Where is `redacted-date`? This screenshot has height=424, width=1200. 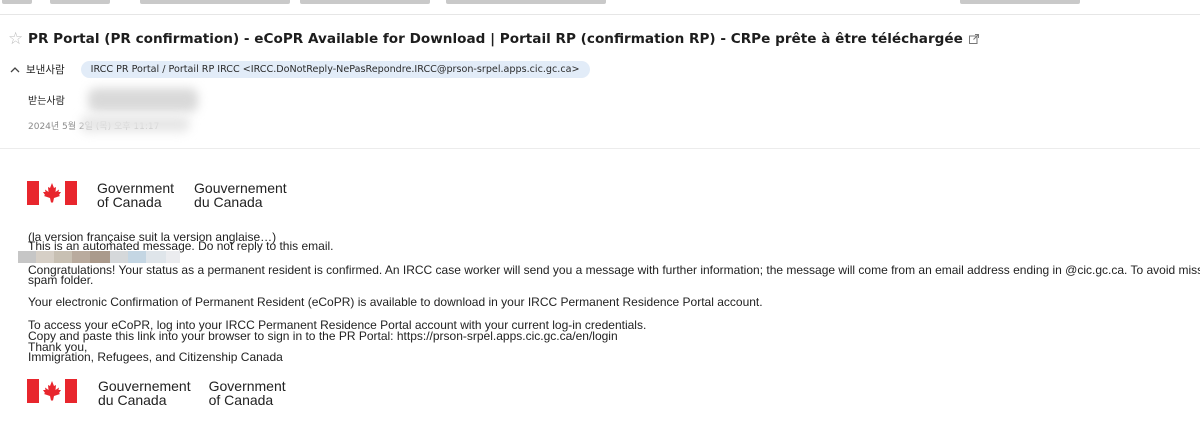 redacted-date is located at coordinates (135, 124).